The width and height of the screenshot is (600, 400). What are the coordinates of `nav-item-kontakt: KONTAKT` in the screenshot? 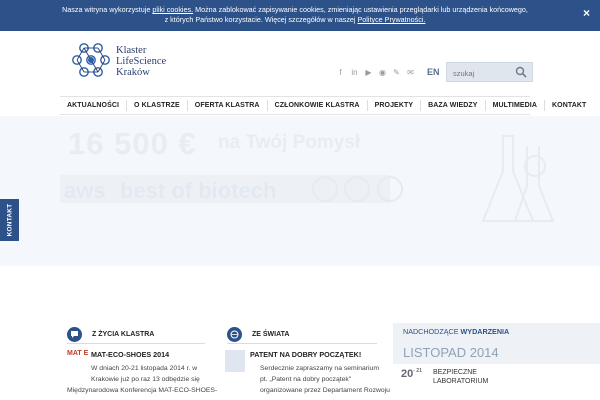 It's located at (569, 105).